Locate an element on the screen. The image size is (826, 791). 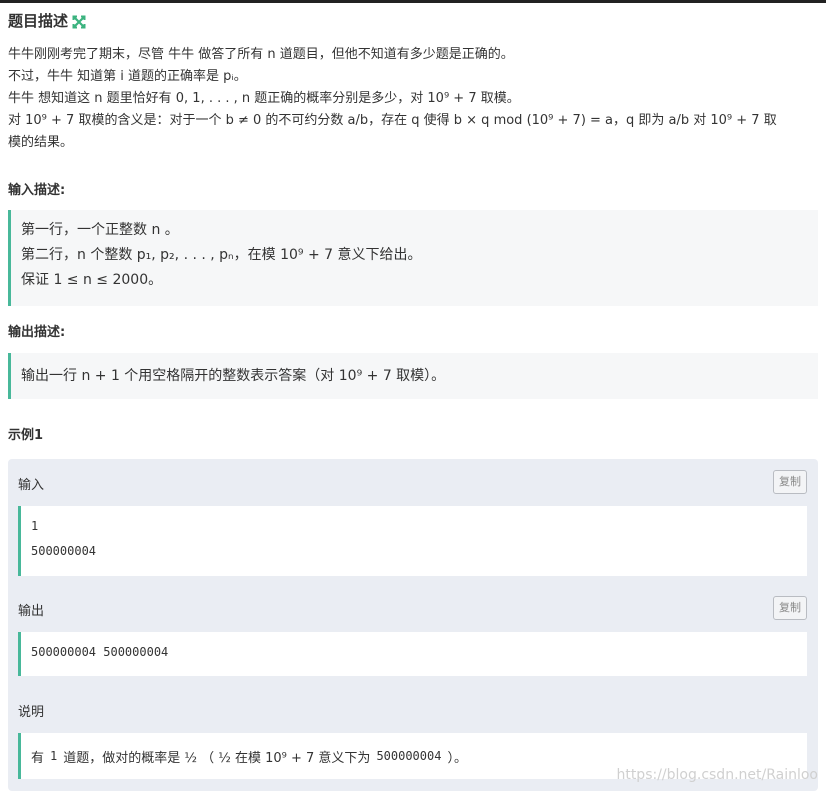
desc-line-5: 模的结果。 is located at coordinates (41, 142).